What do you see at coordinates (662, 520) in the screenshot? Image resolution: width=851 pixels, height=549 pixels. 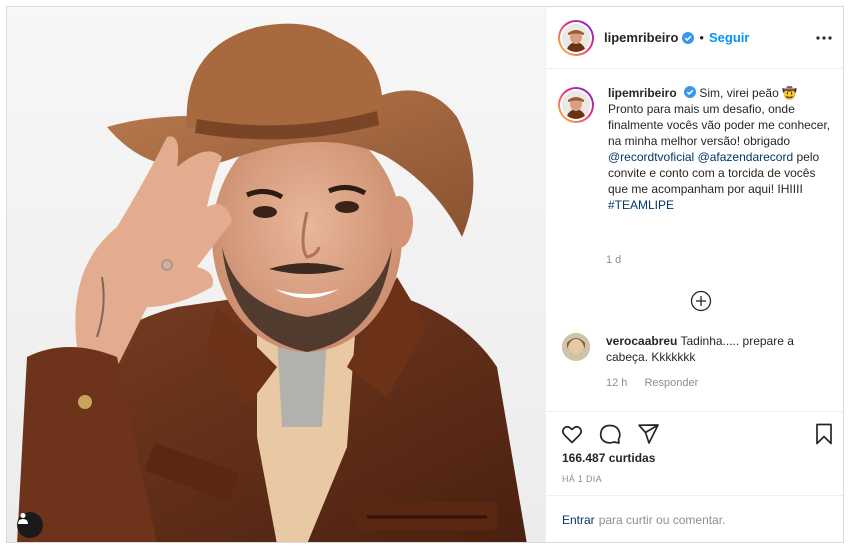 I see `login-prompt-text: para curtir ou comentar.` at bounding box center [662, 520].